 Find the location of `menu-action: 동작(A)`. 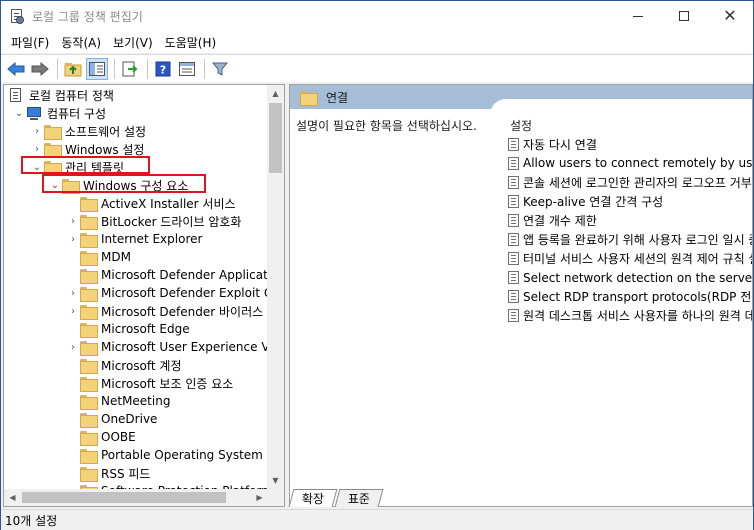

menu-action: 동작(A) is located at coordinates (81, 42).